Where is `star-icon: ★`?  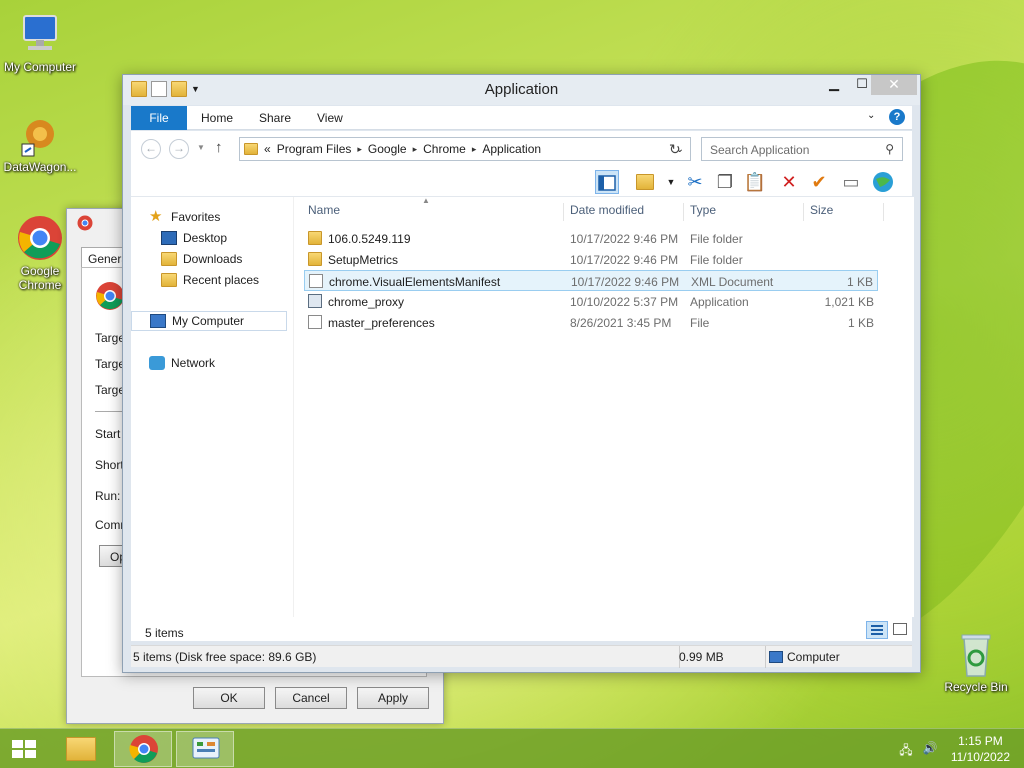 star-icon: ★ is located at coordinates (156, 216).